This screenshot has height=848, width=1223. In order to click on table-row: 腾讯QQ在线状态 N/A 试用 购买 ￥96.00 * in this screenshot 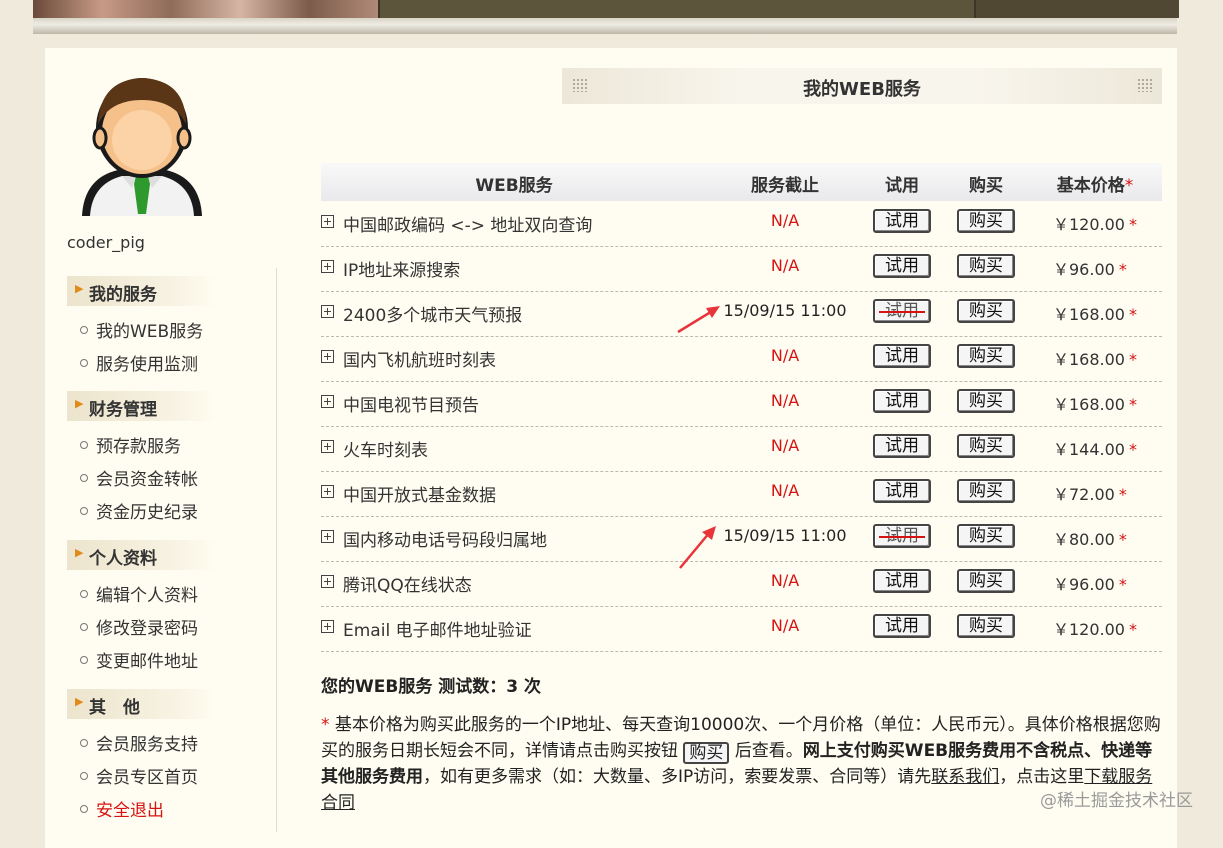, I will do `click(741, 584)`.